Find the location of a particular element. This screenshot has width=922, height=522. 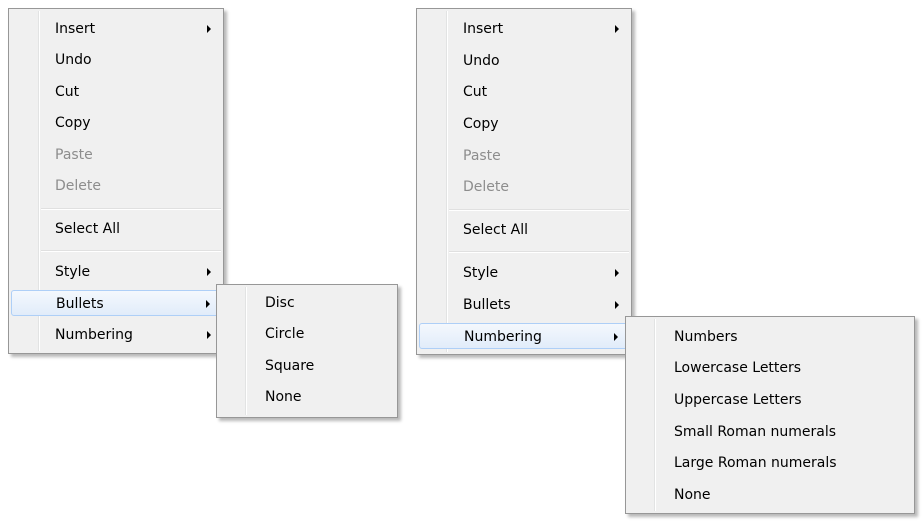

menu-item-label: Disc is located at coordinates (280, 303).